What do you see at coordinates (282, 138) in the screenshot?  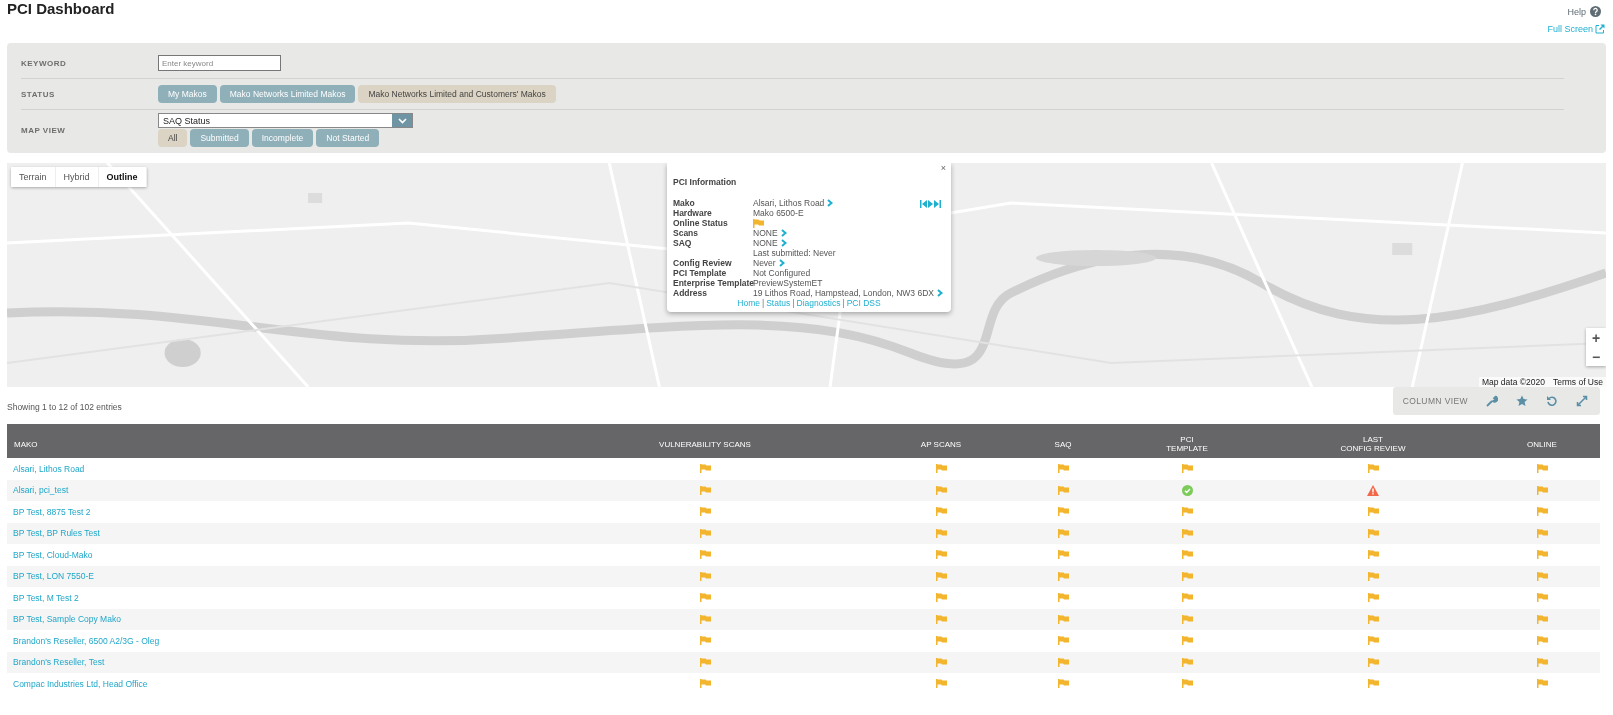 I see `map-view-filter-button: Incomplete` at bounding box center [282, 138].